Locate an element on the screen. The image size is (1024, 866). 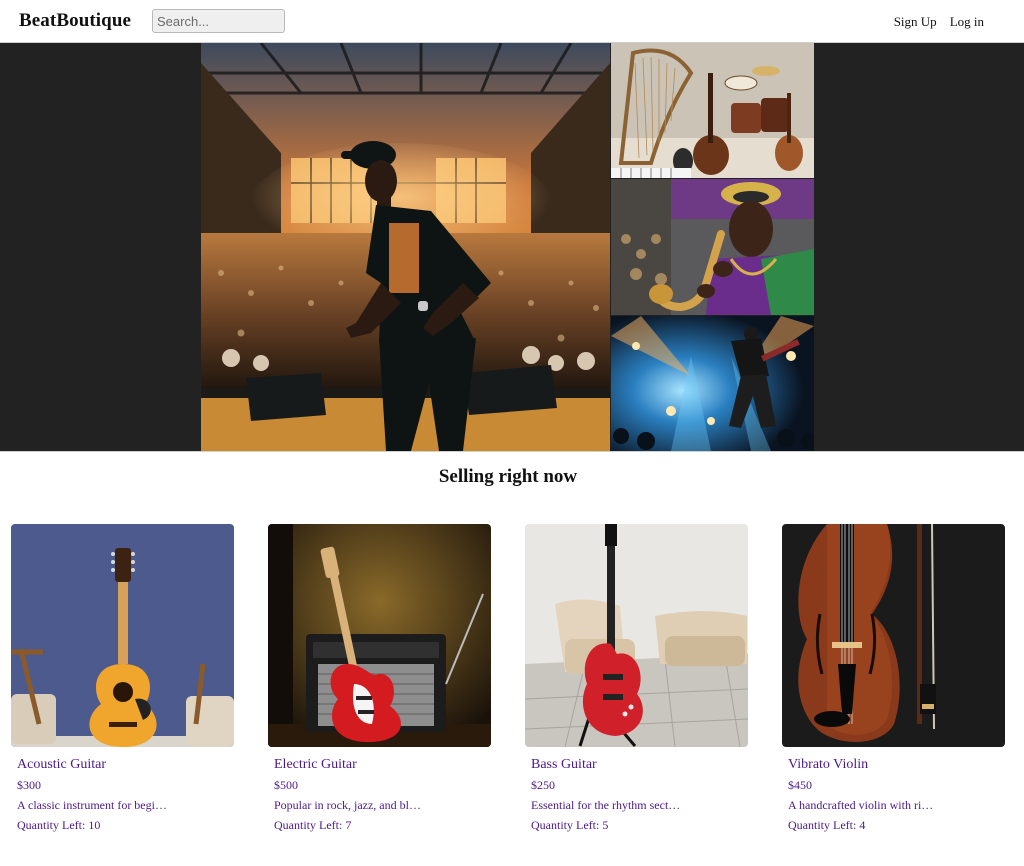
acoustic-guitar-illustration is located at coordinates (122, 635).